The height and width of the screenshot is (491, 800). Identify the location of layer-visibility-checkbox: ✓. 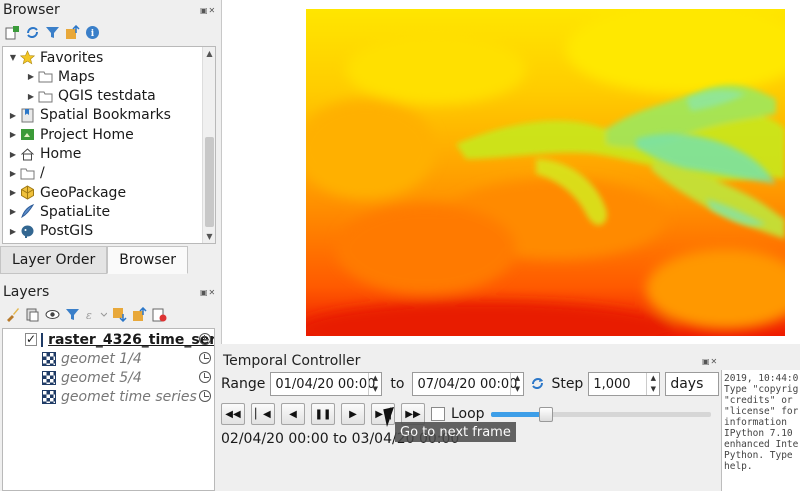
(31, 339).